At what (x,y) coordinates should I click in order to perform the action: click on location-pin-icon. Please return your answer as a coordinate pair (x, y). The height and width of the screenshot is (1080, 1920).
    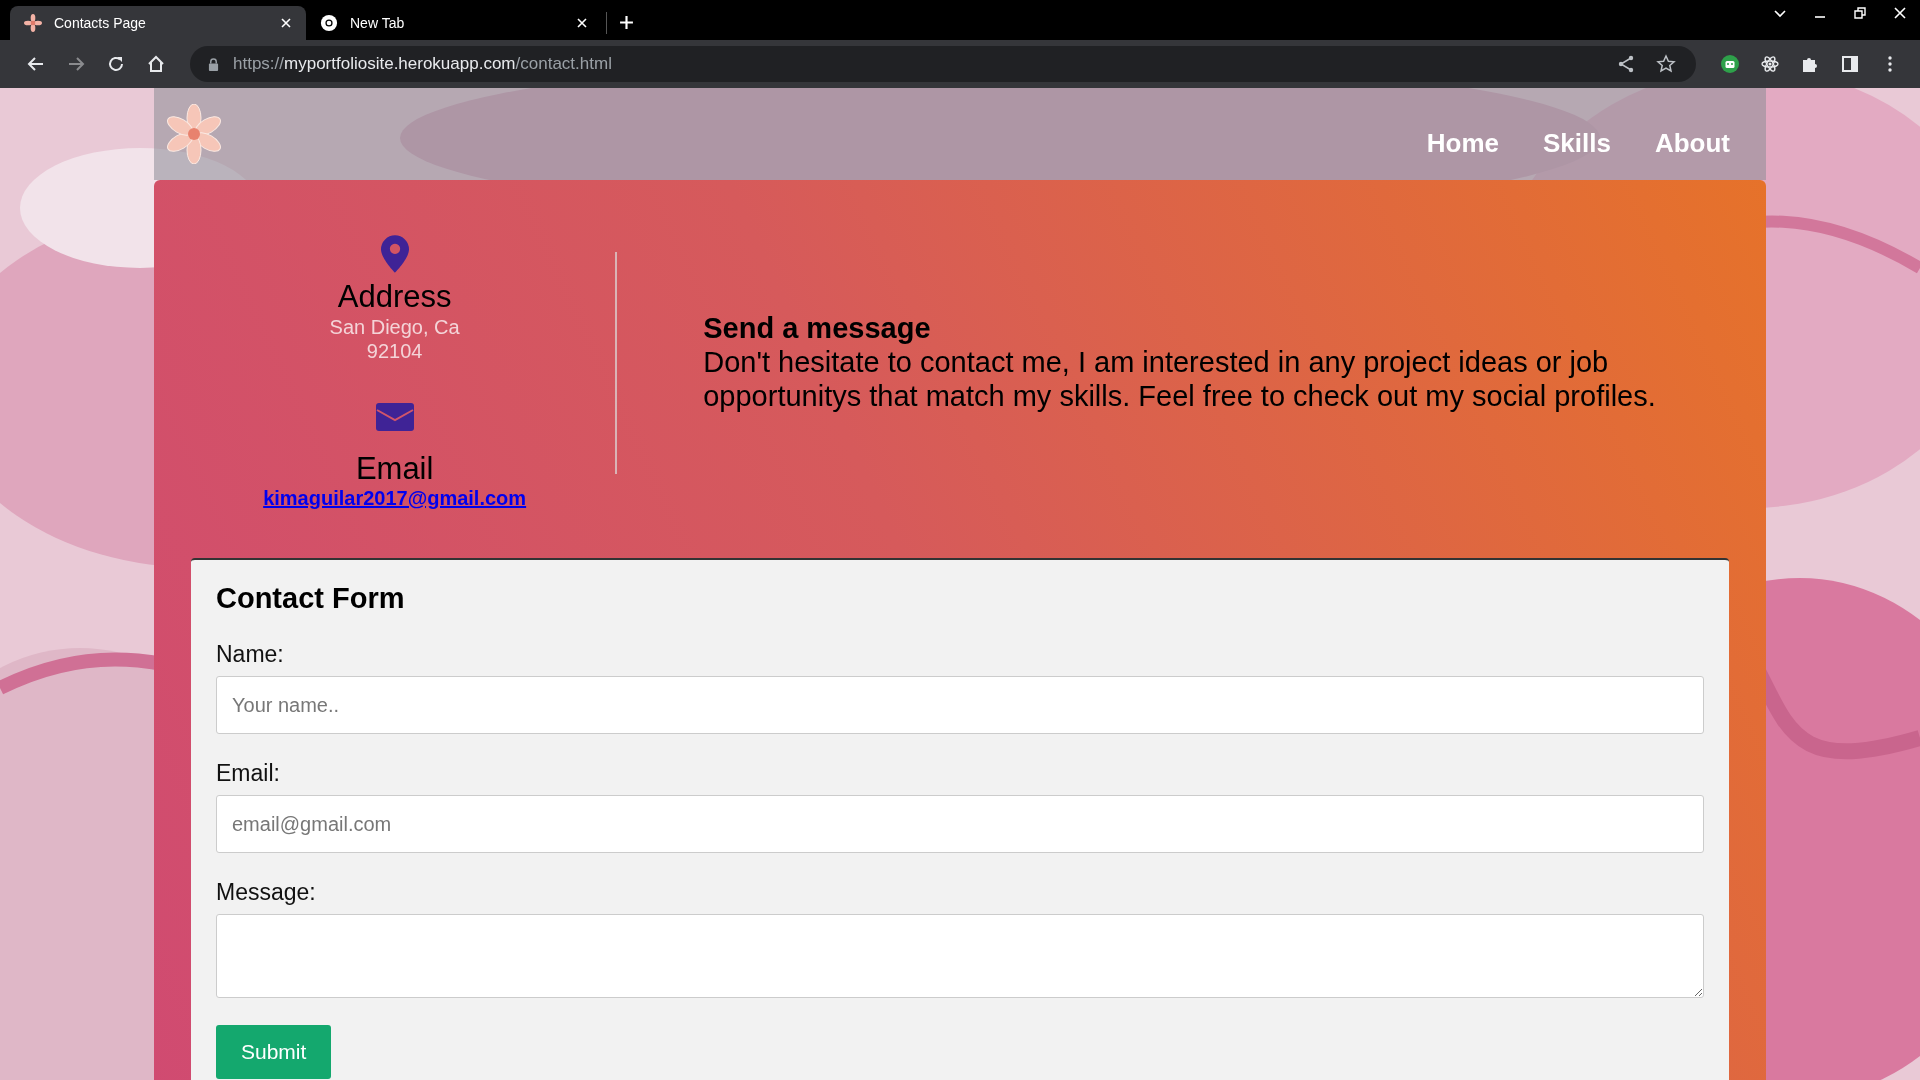
    Looking at the image, I should click on (394, 254).